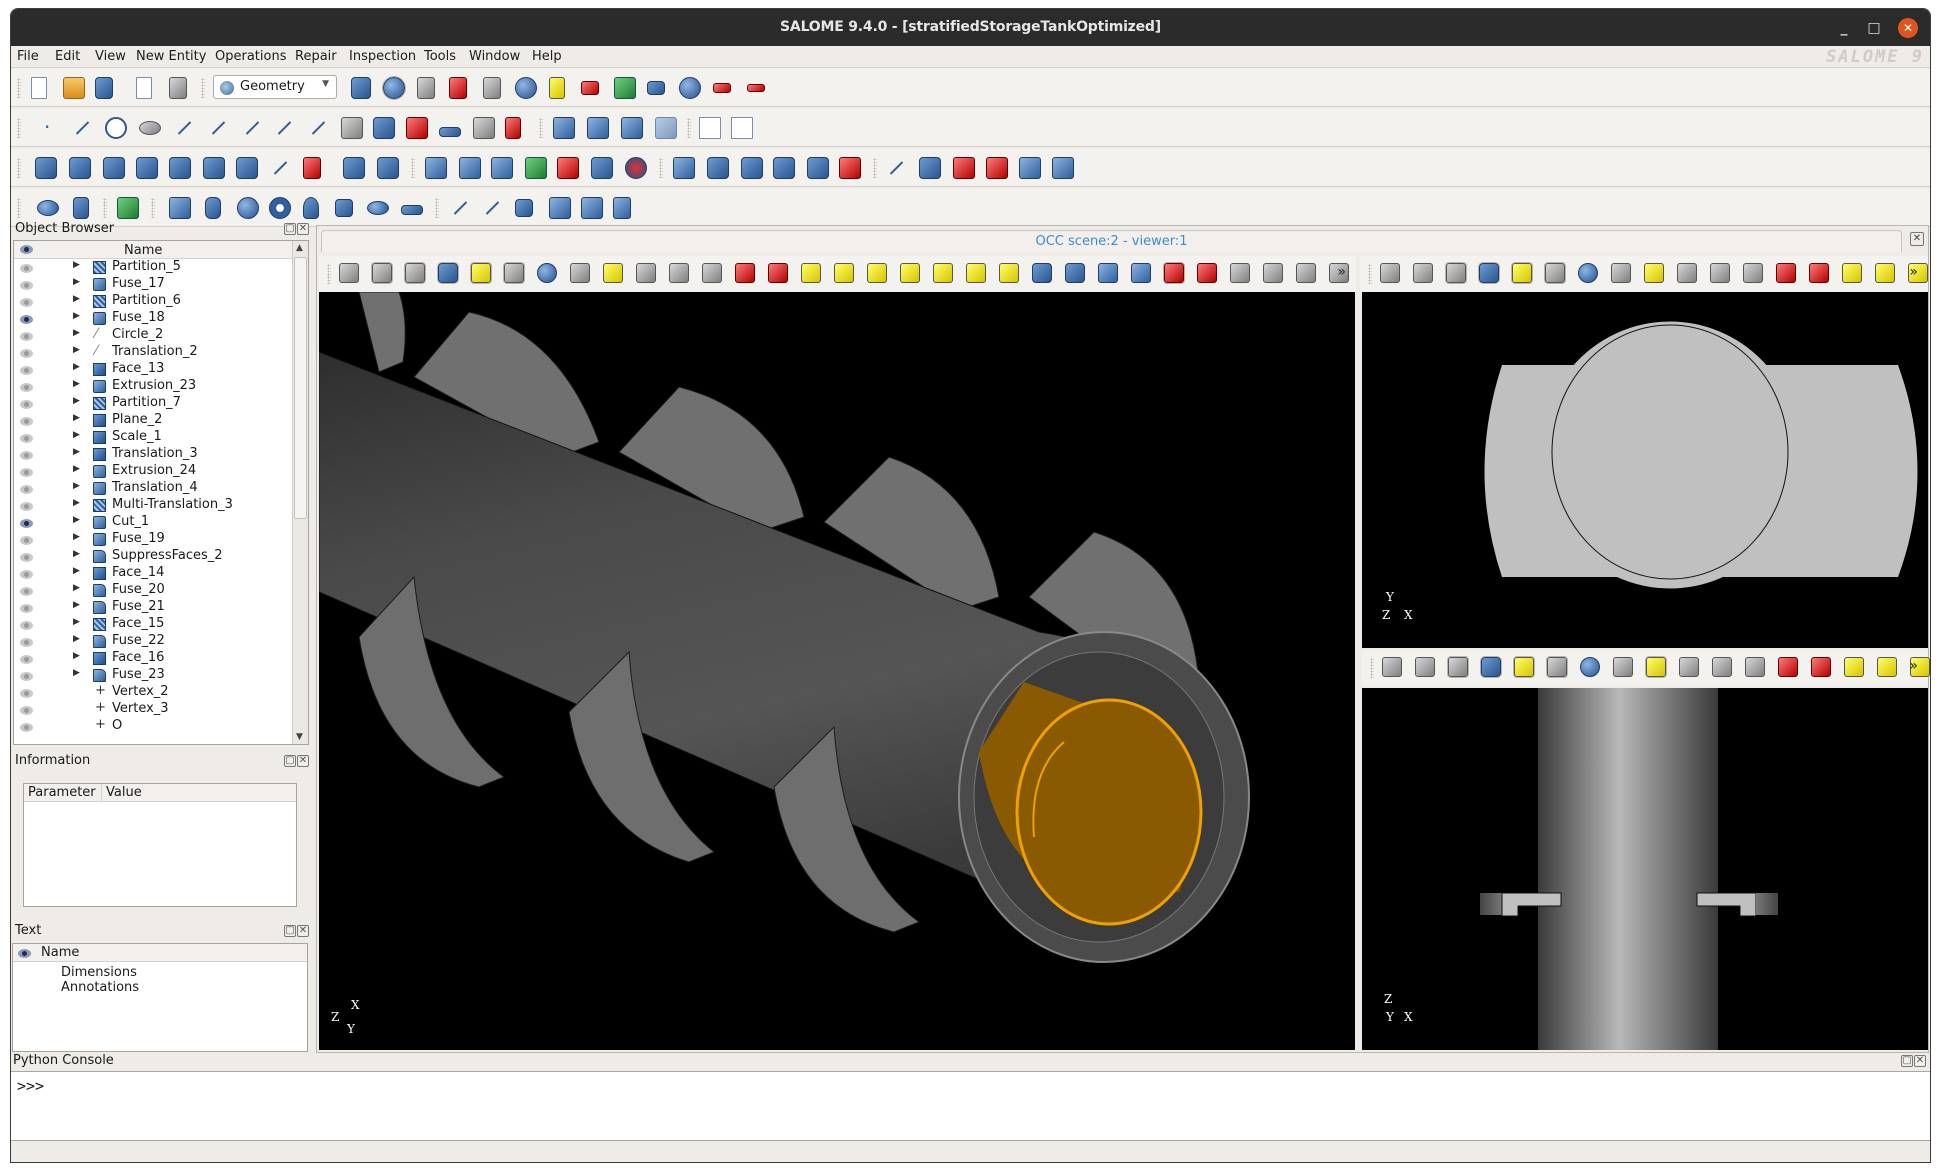 The image size is (1940, 1171). I want to click on shell-icon, so click(560, 208).